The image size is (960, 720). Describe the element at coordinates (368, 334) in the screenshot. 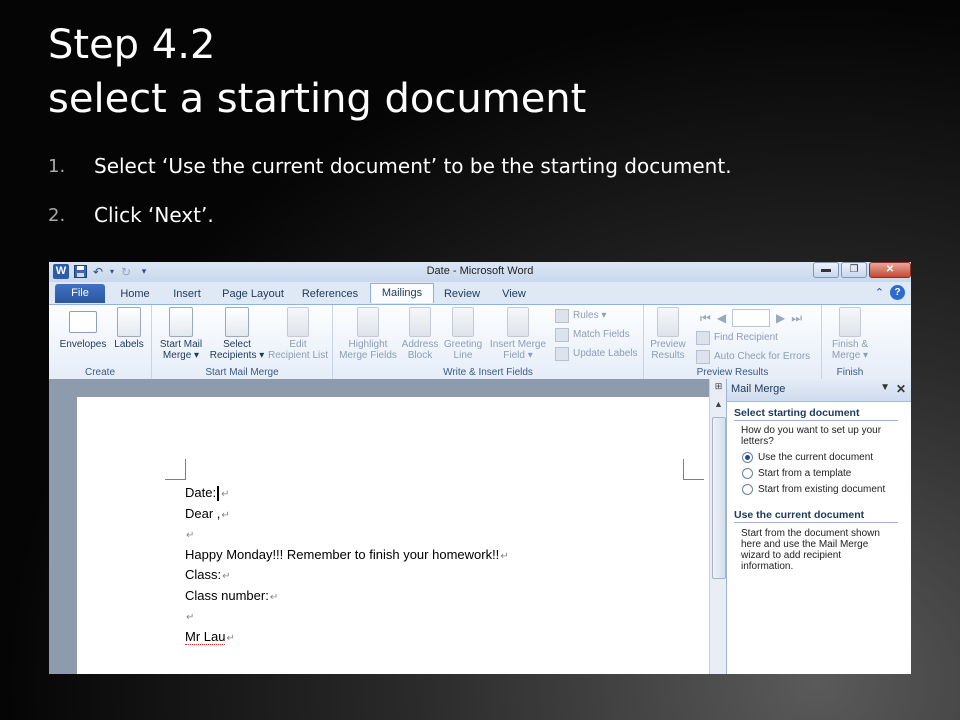

I see `highlight-merge-fields-button: Highlight Merge Fields` at that location.